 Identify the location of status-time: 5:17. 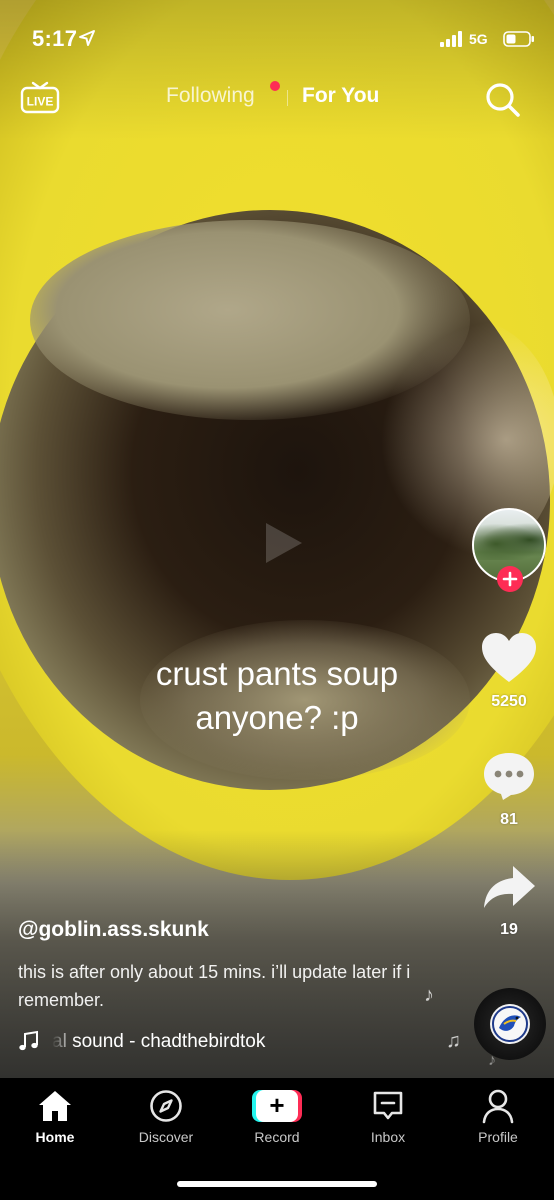
(55, 38).